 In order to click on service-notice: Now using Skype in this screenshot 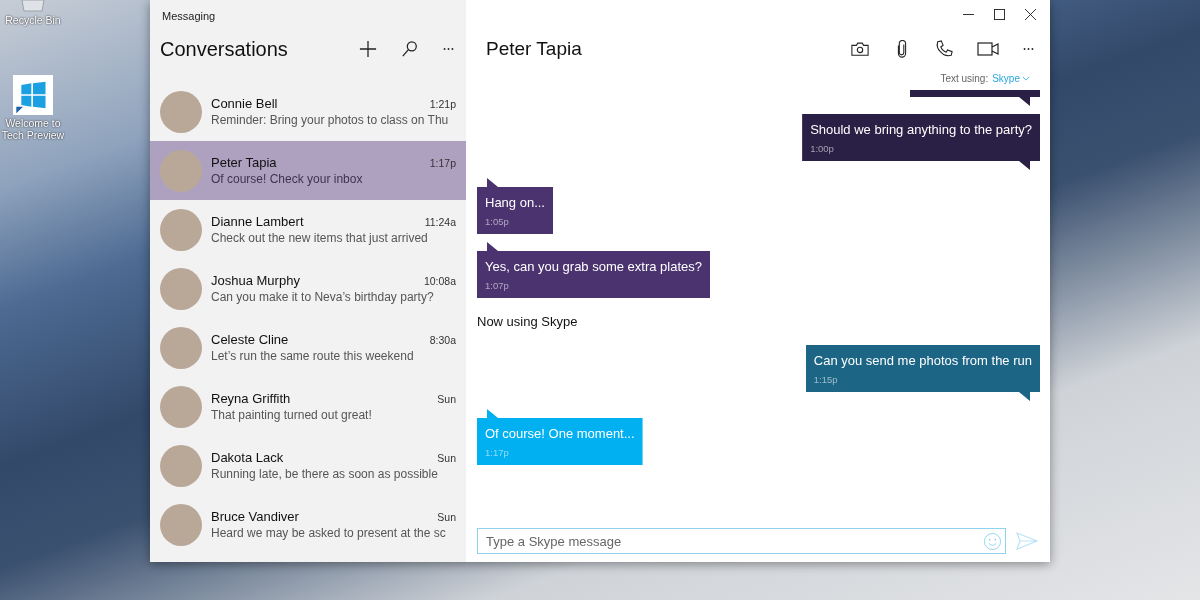, I will do `click(528, 321)`.